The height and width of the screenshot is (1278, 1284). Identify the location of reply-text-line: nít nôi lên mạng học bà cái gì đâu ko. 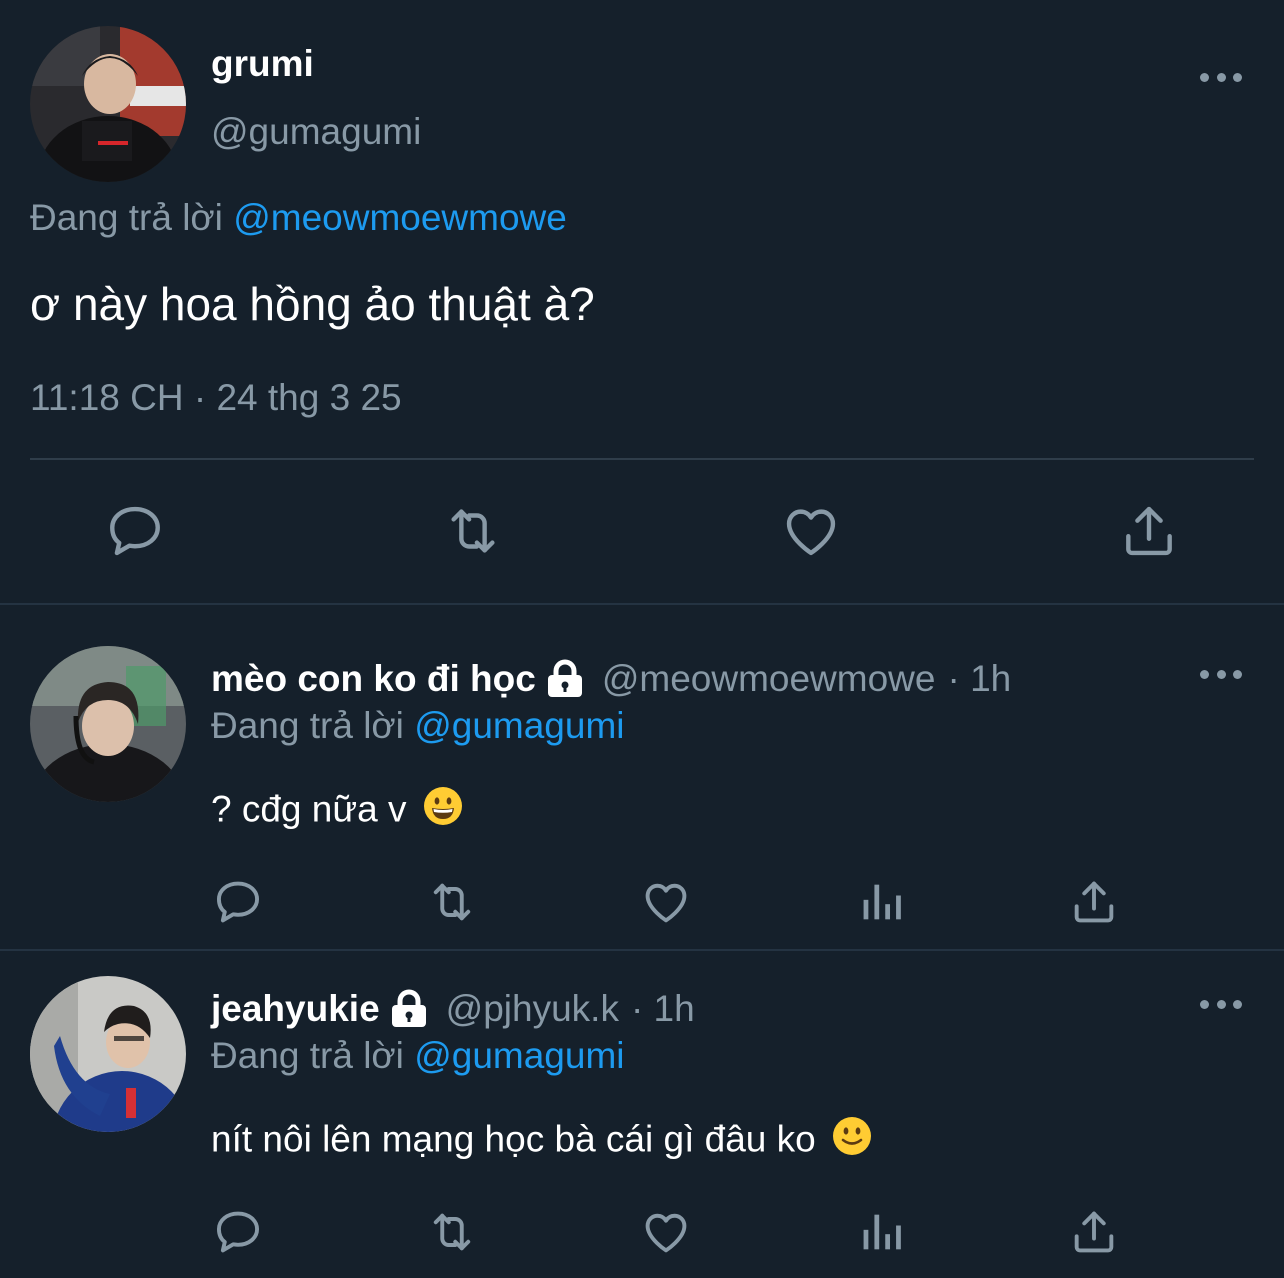
(541, 1141).